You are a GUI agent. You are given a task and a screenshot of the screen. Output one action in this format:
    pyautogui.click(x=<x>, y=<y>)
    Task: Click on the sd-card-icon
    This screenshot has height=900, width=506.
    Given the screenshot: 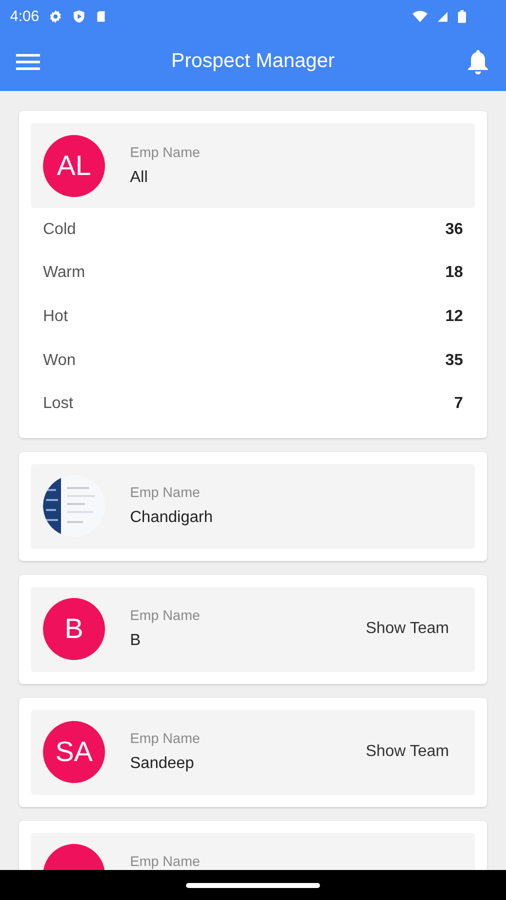 What is the action you would take?
    pyautogui.click(x=101, y=16)
    